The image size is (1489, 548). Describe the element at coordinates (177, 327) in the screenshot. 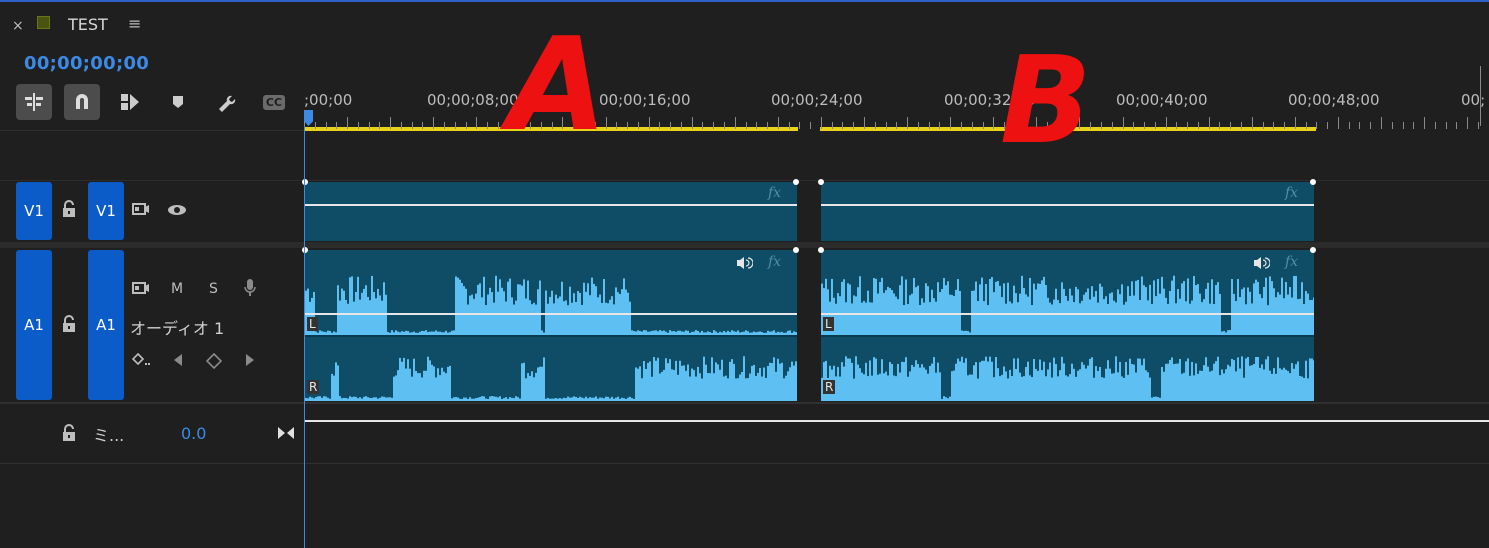

I see `track-name-a1: オーディオ 1` at that location.